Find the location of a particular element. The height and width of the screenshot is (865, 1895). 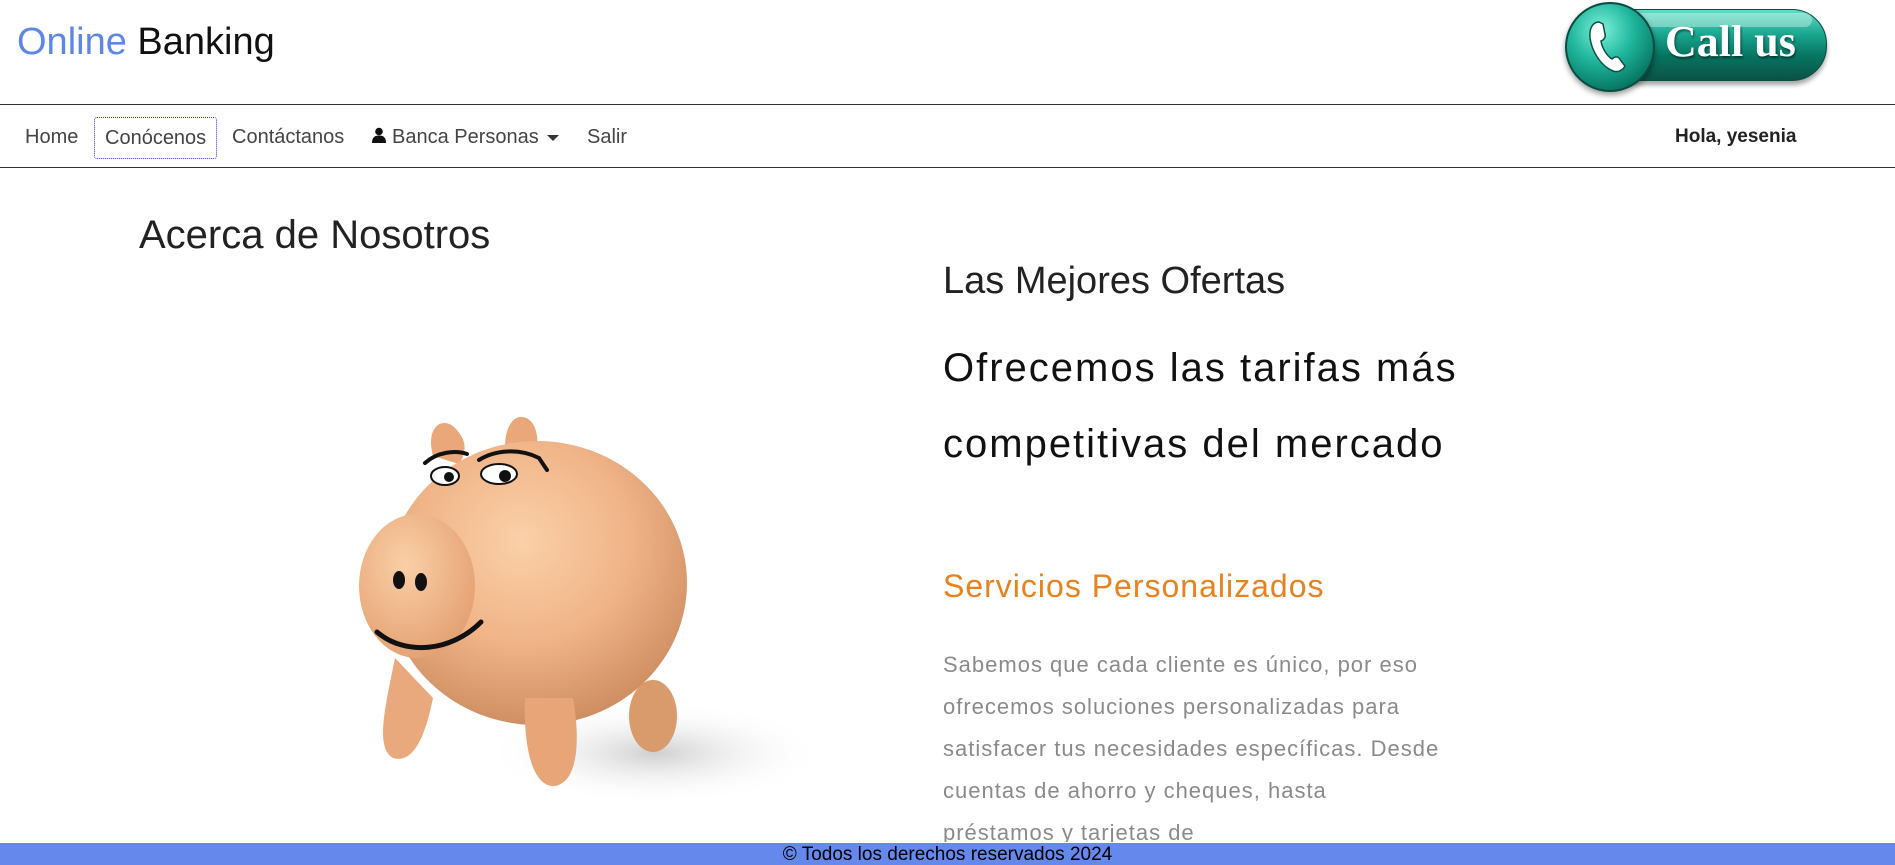

user-greeting: Hola, yesenia is located at coordinates (1736, 136).